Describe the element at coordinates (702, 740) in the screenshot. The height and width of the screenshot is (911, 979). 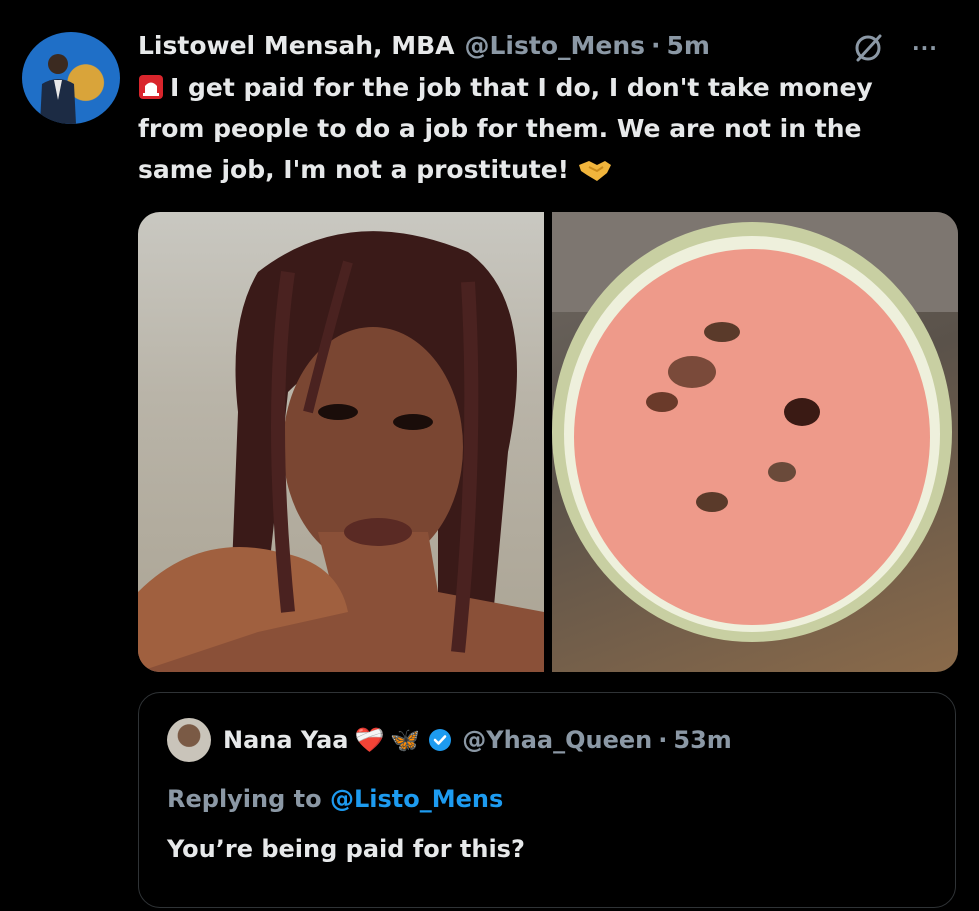
I see `quoted-time: 53m` at that location.